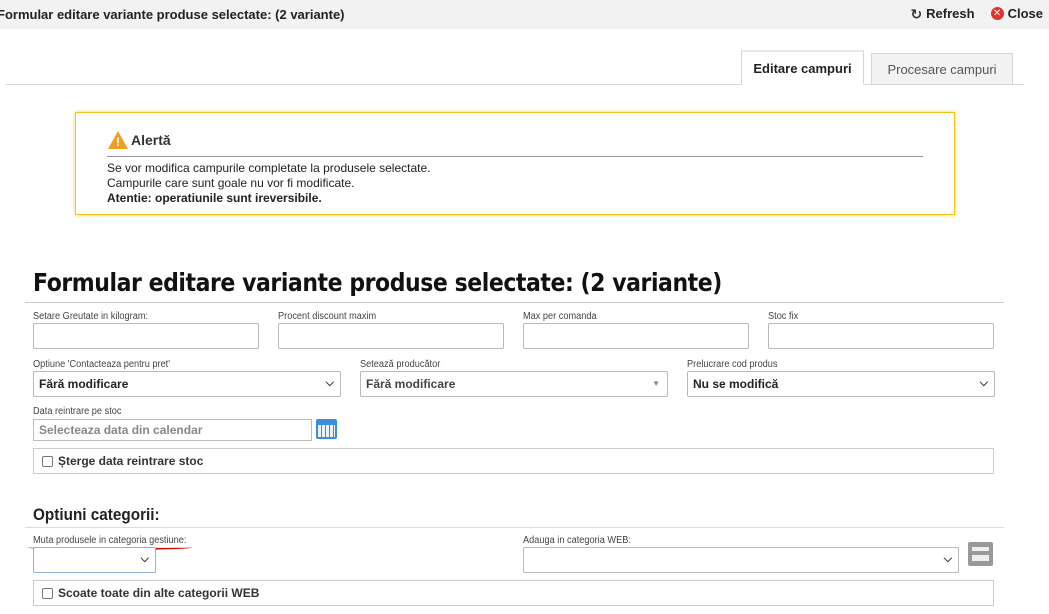 The height and width of the screenshot is (614, 1049). Describe the element at coordinates (783, 316) in the screenshot. I see `fixed-stock-label: Stoc fix` at that location.